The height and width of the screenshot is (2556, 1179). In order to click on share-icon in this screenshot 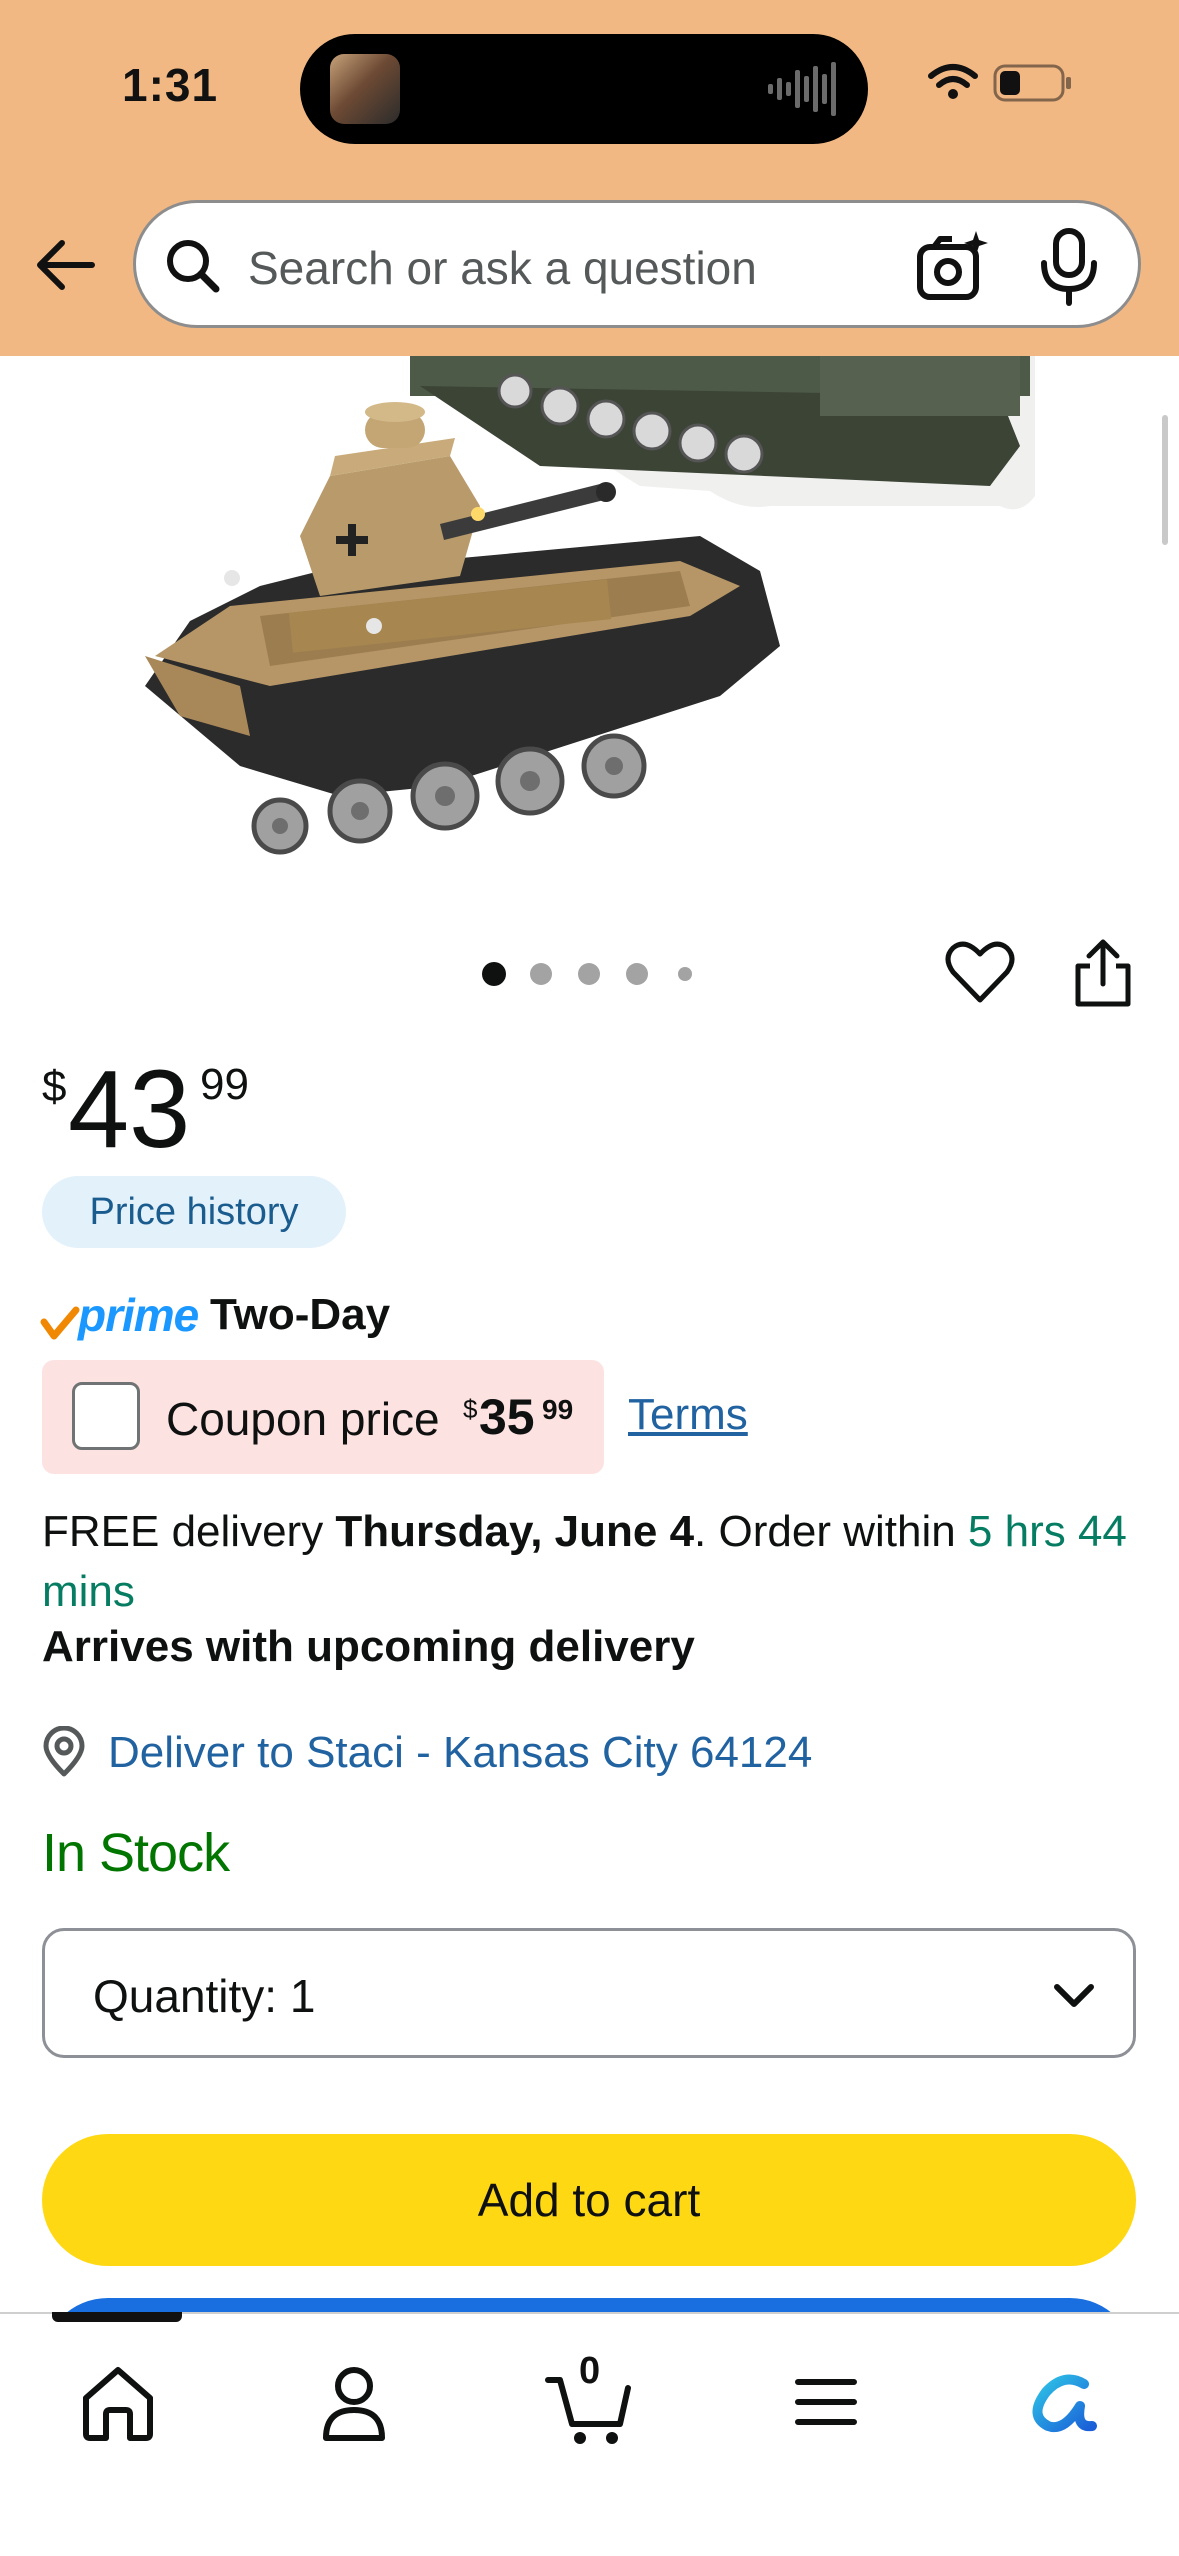, I will do `click(1103, 973)`.